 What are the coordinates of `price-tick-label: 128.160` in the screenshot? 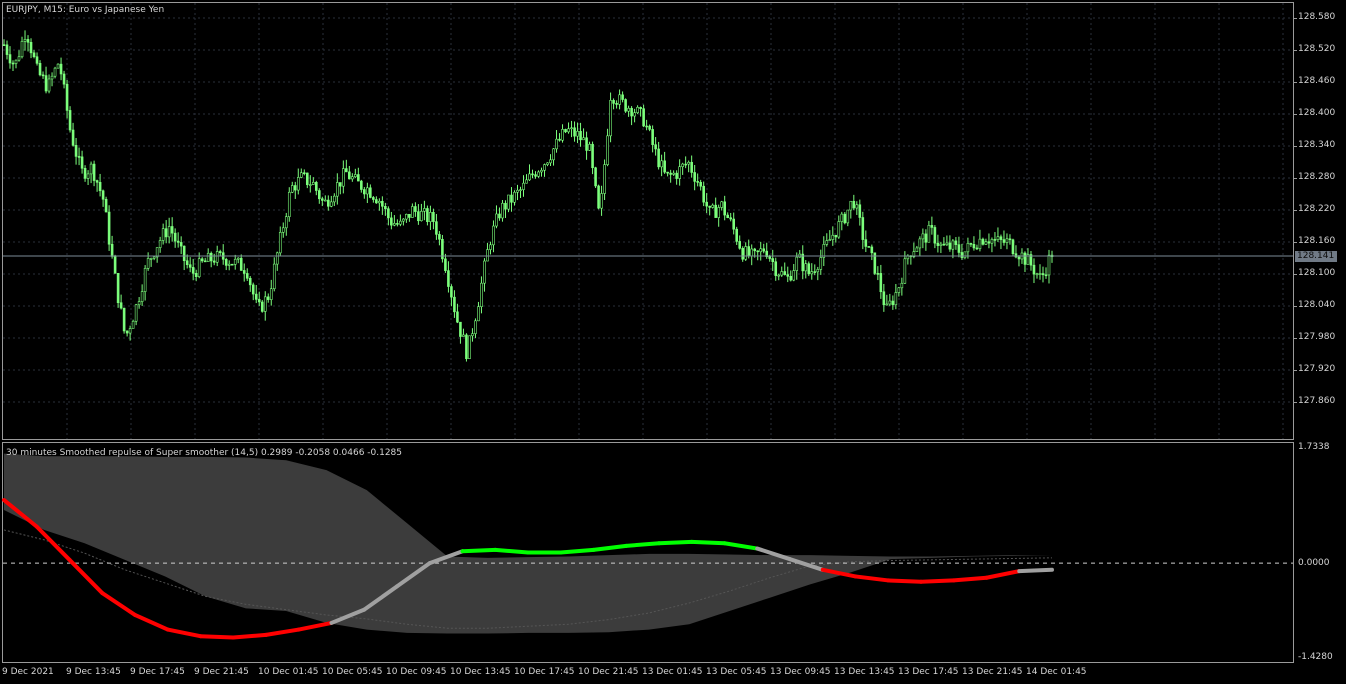 It's located at (1317, 241).